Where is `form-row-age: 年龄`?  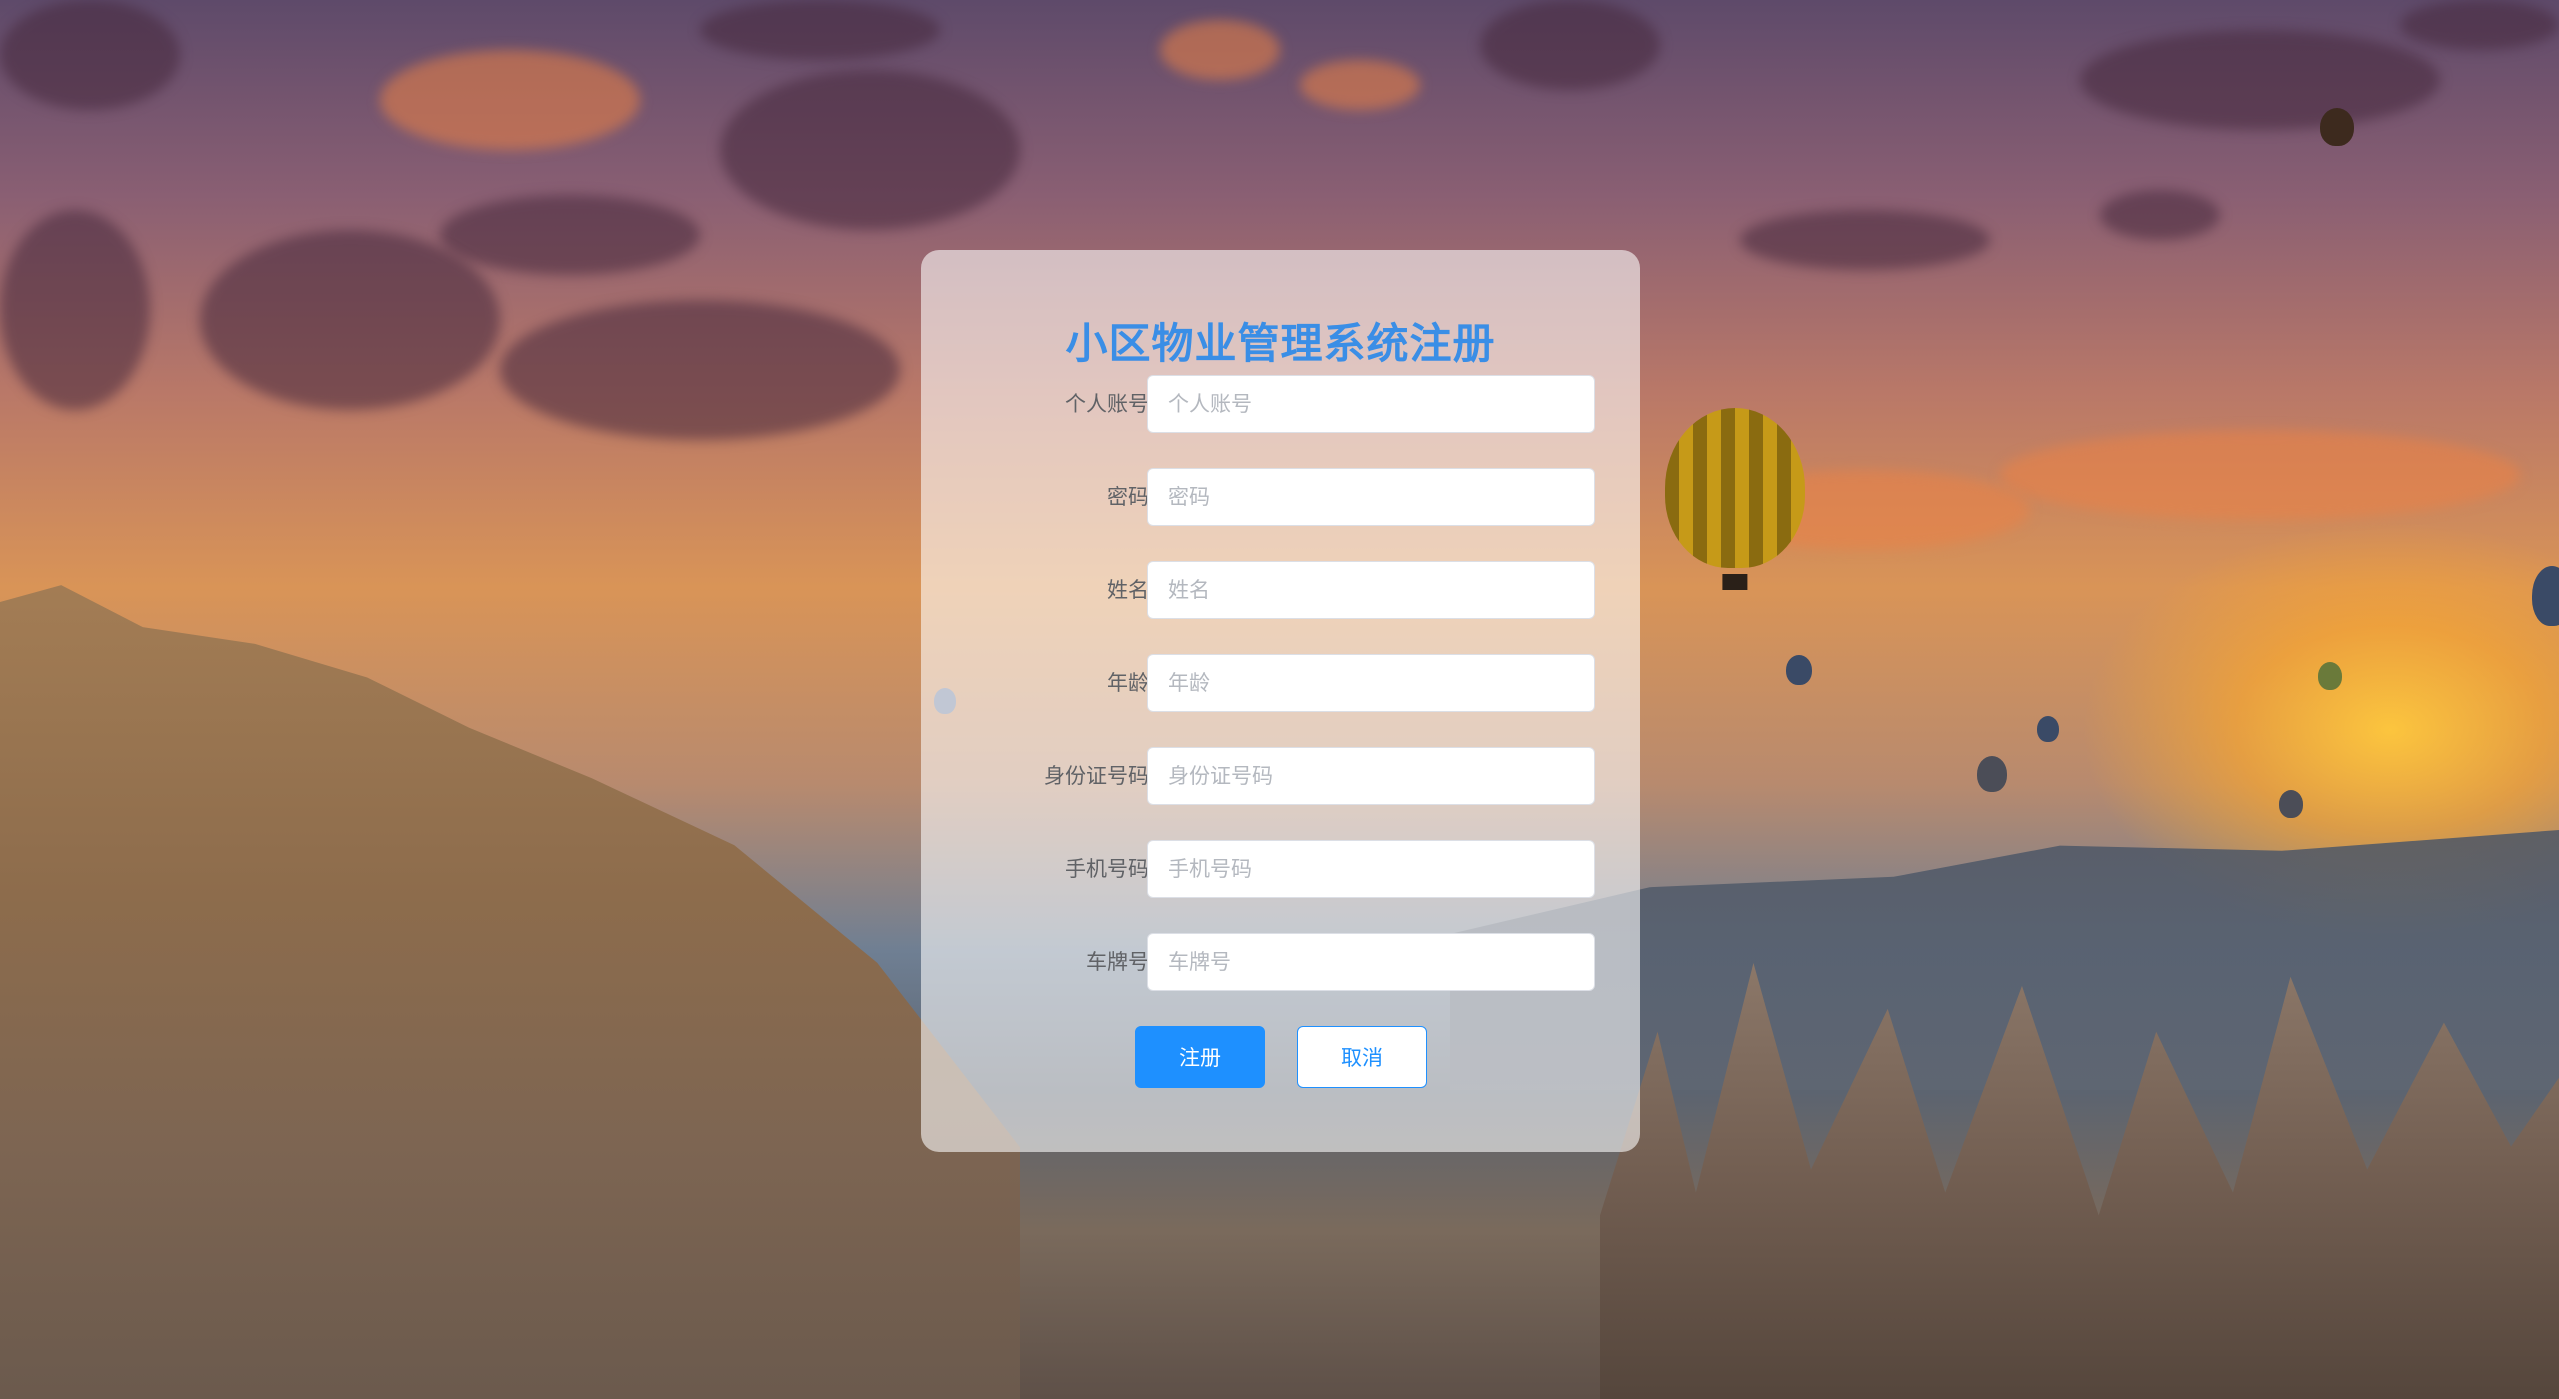
form-row-age: 年龄 is located at coordinates (1280, 683).